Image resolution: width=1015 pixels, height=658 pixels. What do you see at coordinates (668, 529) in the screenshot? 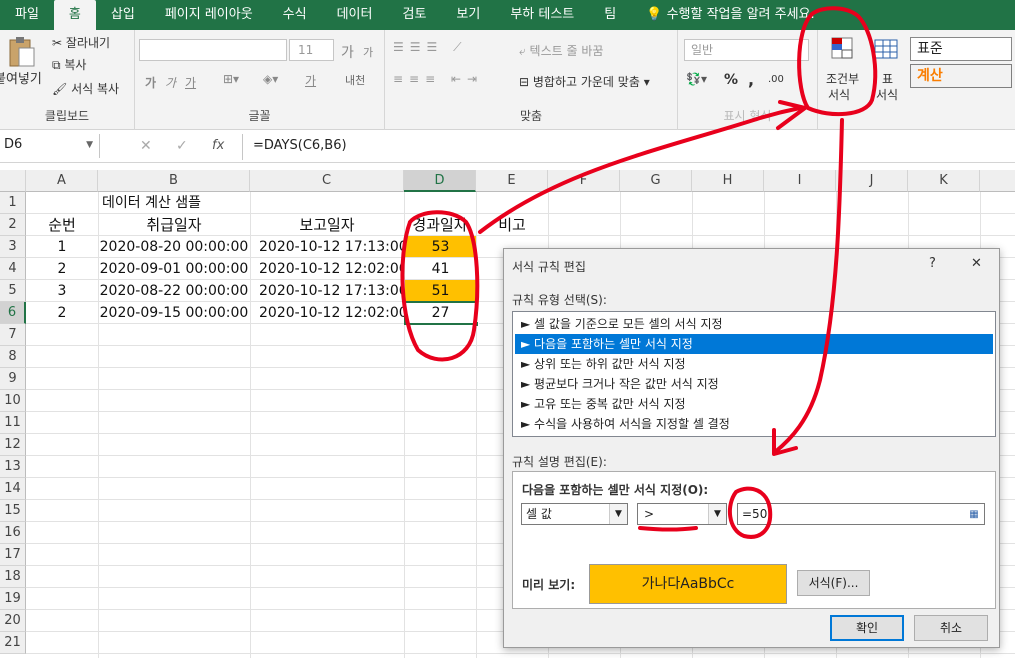
I see `annotation-underline-operator` at bounding box center [668, 529].